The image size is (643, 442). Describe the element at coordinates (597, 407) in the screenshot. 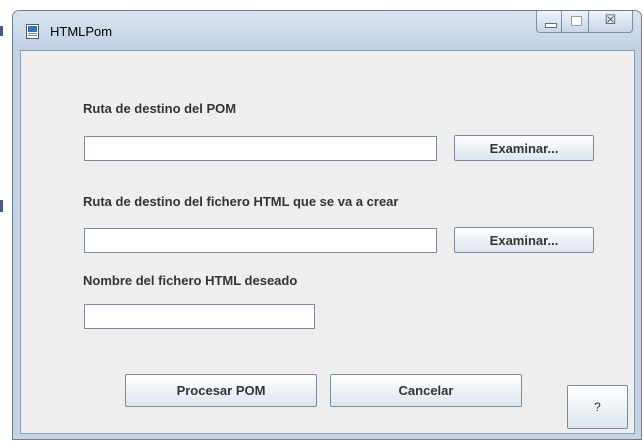

I see `help-button: ?` at that location.